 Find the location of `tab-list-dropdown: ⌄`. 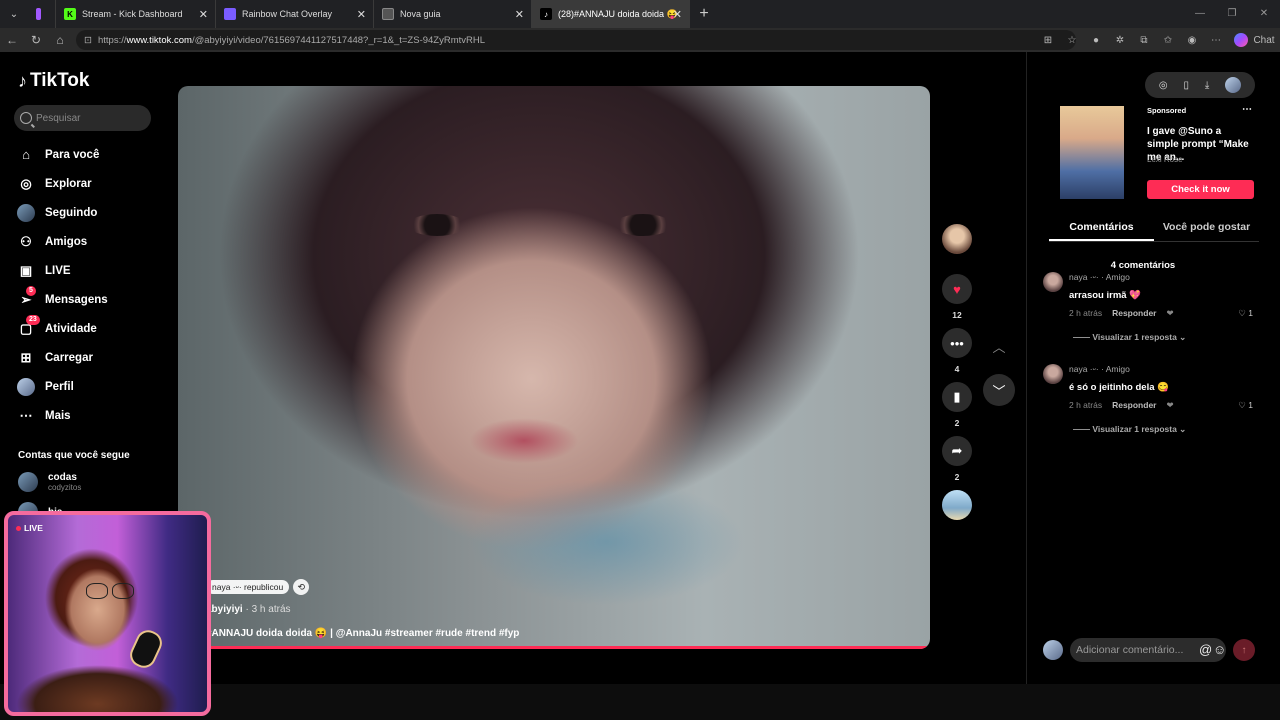

tab-list-dropdown: ⌄ is located at coordinates (14, 14).